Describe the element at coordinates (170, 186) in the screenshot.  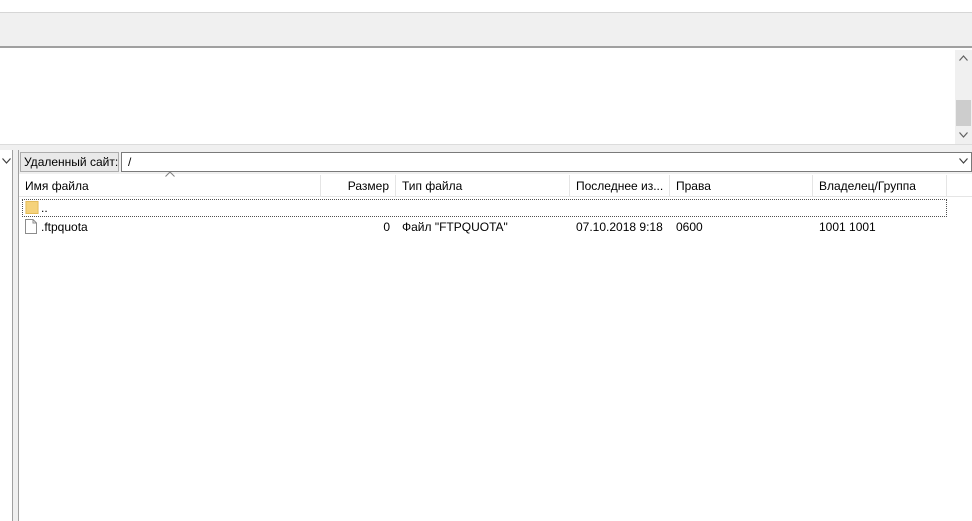
I see `column-header-name: Имя файла` at that location.